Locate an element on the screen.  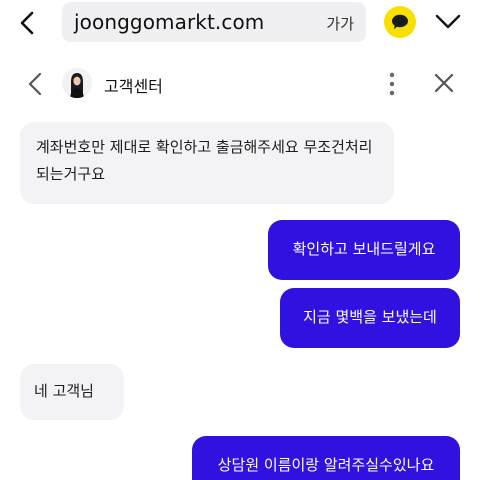
person-avatar-icon is located at coordinates (77, 83).